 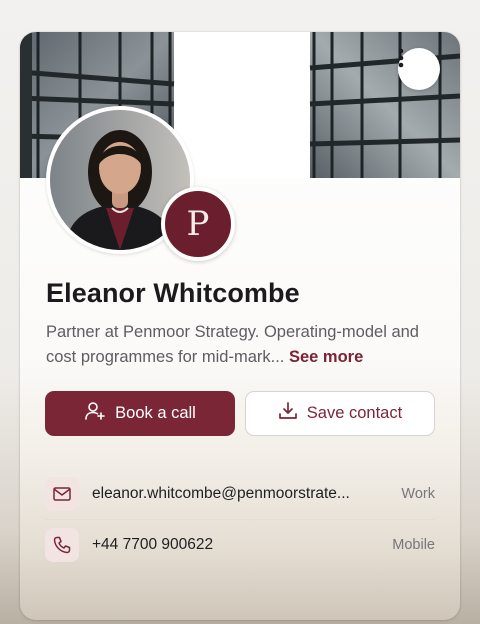 I want to click on book-call-button: Book a call, so click(x=140, y=413).